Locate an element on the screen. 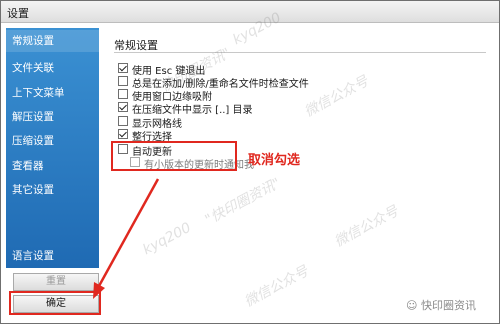 The image size is (500, 325). watermark-logo: ☺ 快印圈资讯 is located at coordinates (441, 305).